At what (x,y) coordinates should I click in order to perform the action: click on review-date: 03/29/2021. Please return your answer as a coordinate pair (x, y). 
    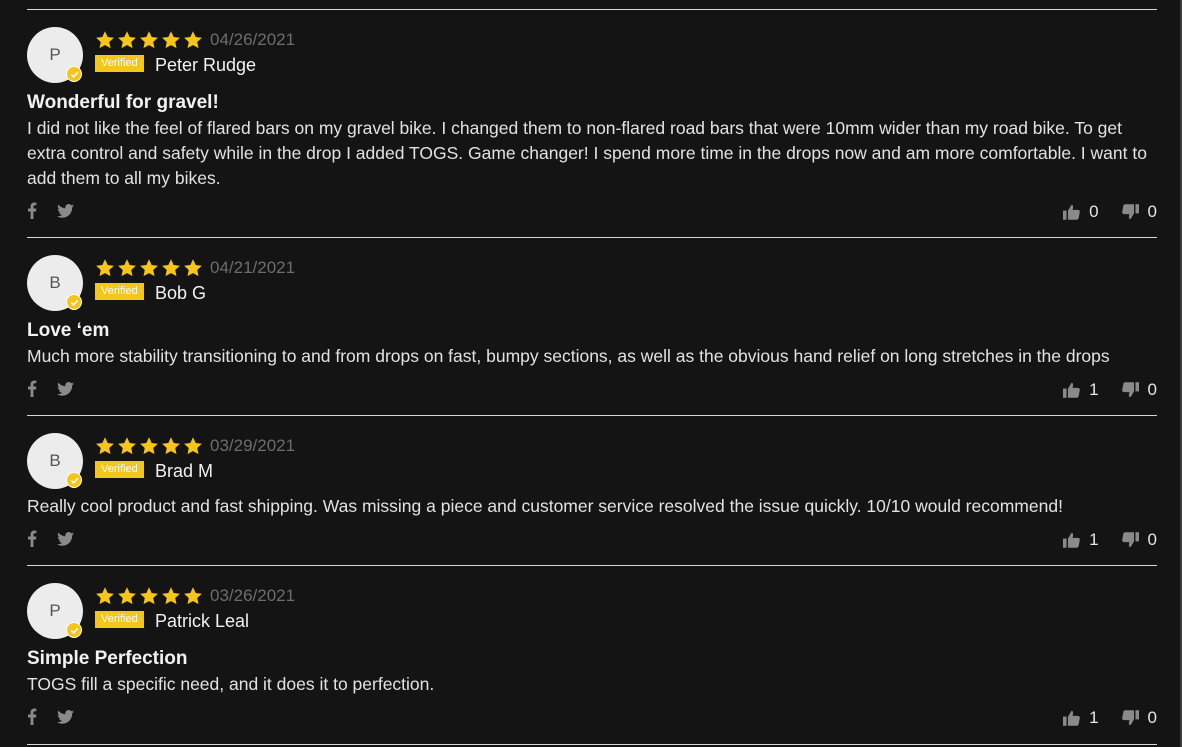
    Looking at the image, I should click on (253, 445).